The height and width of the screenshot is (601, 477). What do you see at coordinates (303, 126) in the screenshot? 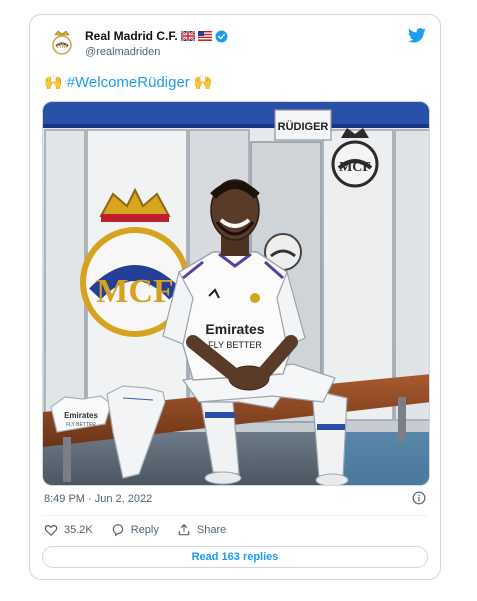
I see `nameplate-text: RÜDIGER` at bounding box center [303, 126].